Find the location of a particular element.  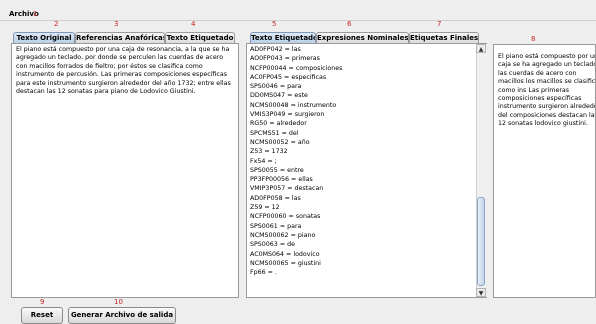

annotation-9: 9 is located at coordinates (42, 302).